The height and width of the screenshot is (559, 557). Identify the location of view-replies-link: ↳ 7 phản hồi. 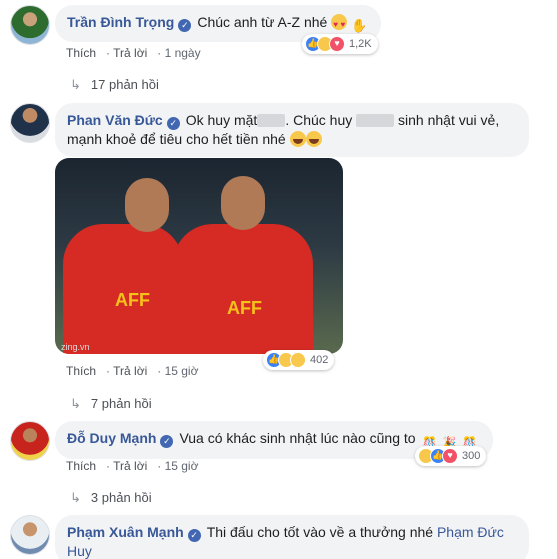
(111, 404).